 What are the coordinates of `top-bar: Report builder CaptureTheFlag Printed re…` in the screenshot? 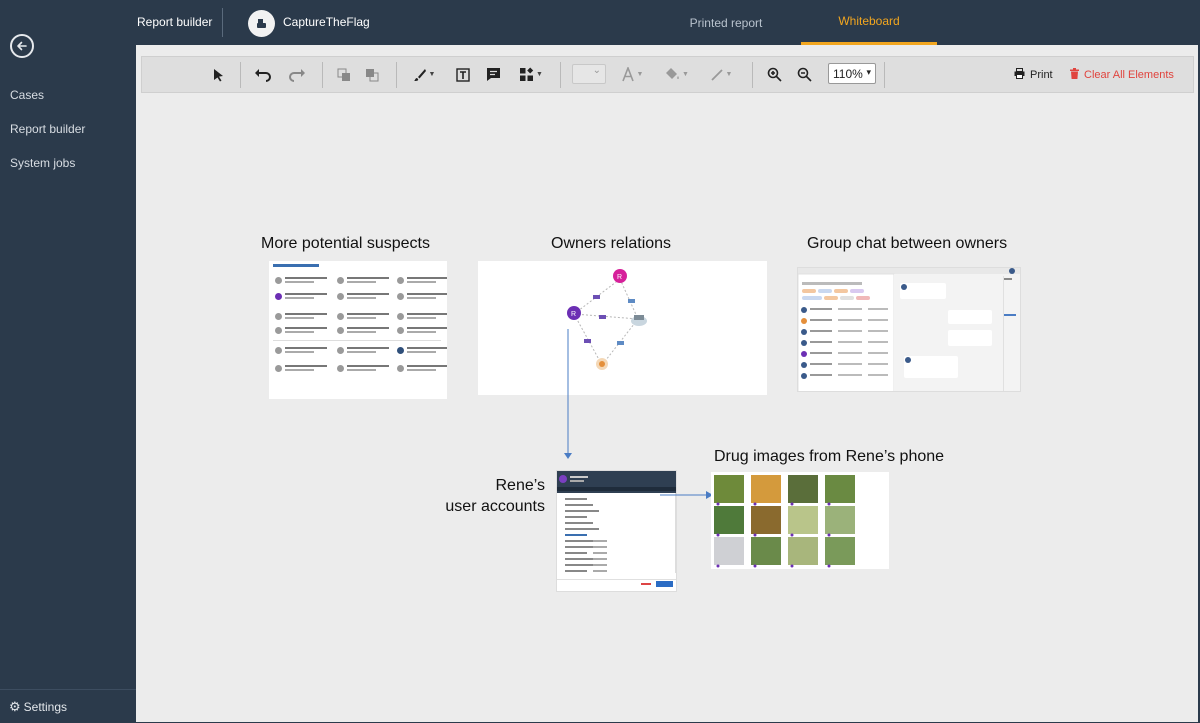 It's located at (668, 22).